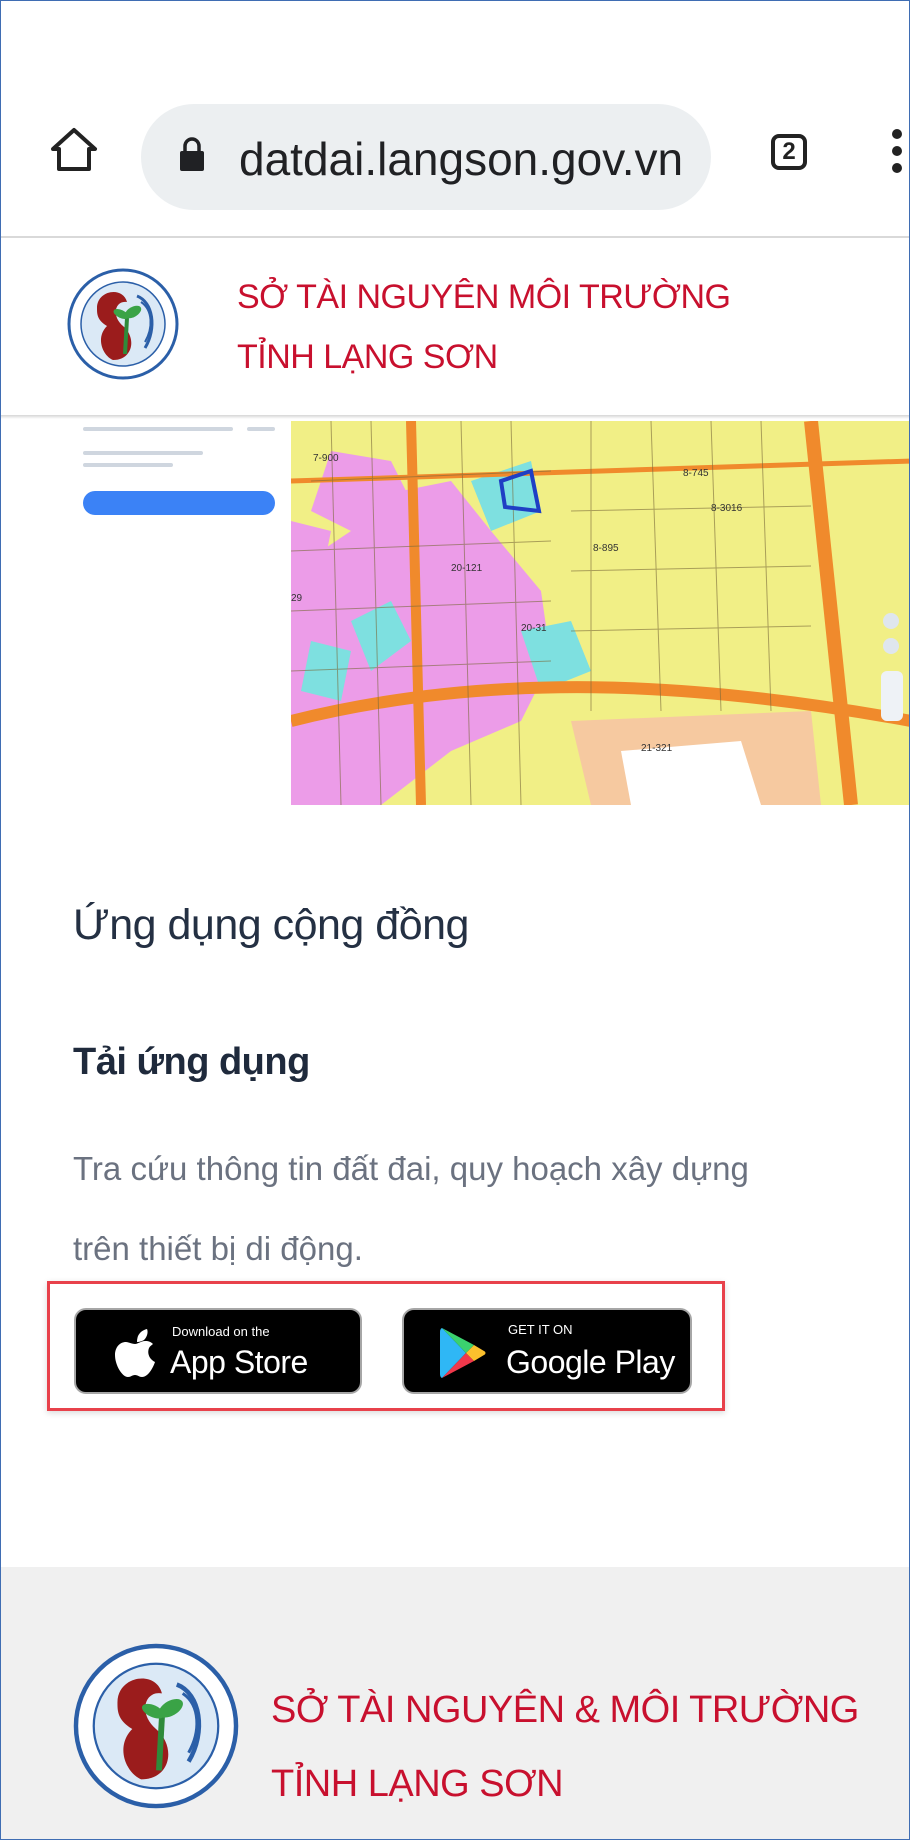 The image size is (910, 1840). What do you see at coordinates (417, 1784) in the screenshot?
I see `footer-org-line2: TỈNH LẠNG SƠN` at bounding box center [417, 1784].